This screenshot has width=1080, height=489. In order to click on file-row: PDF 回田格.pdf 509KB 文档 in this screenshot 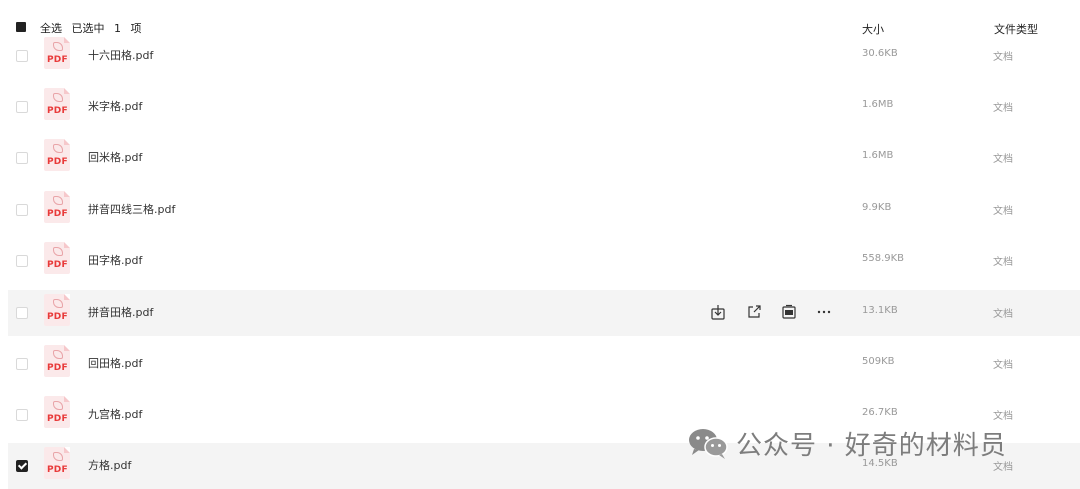, I will do `click(544, 364)`.